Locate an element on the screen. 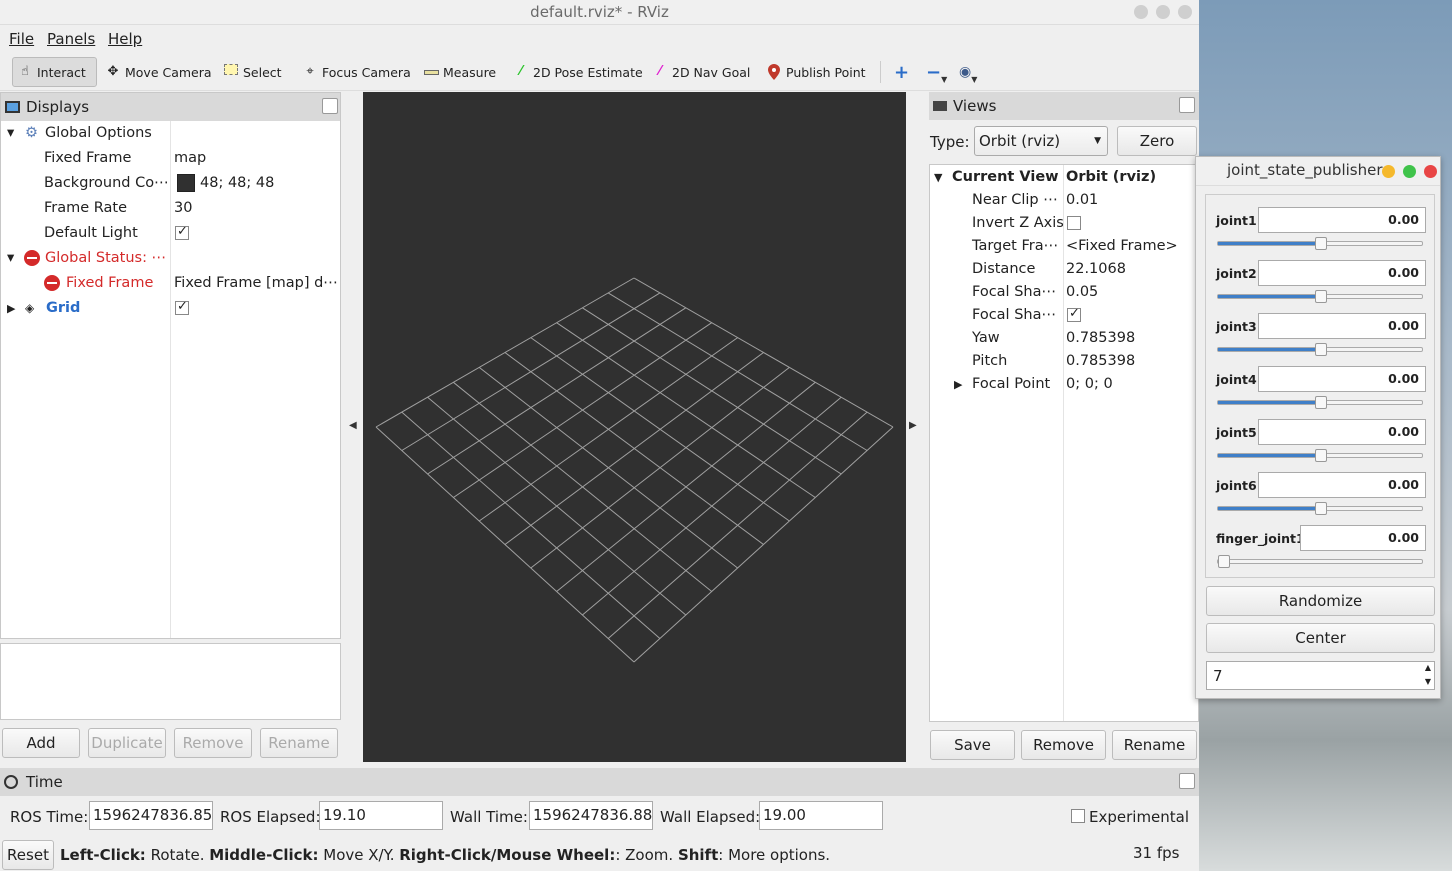 The height and width of the screenshot is (871, 1452). expand-arrow-icon: ▼ is located at coordinates (938, 177).